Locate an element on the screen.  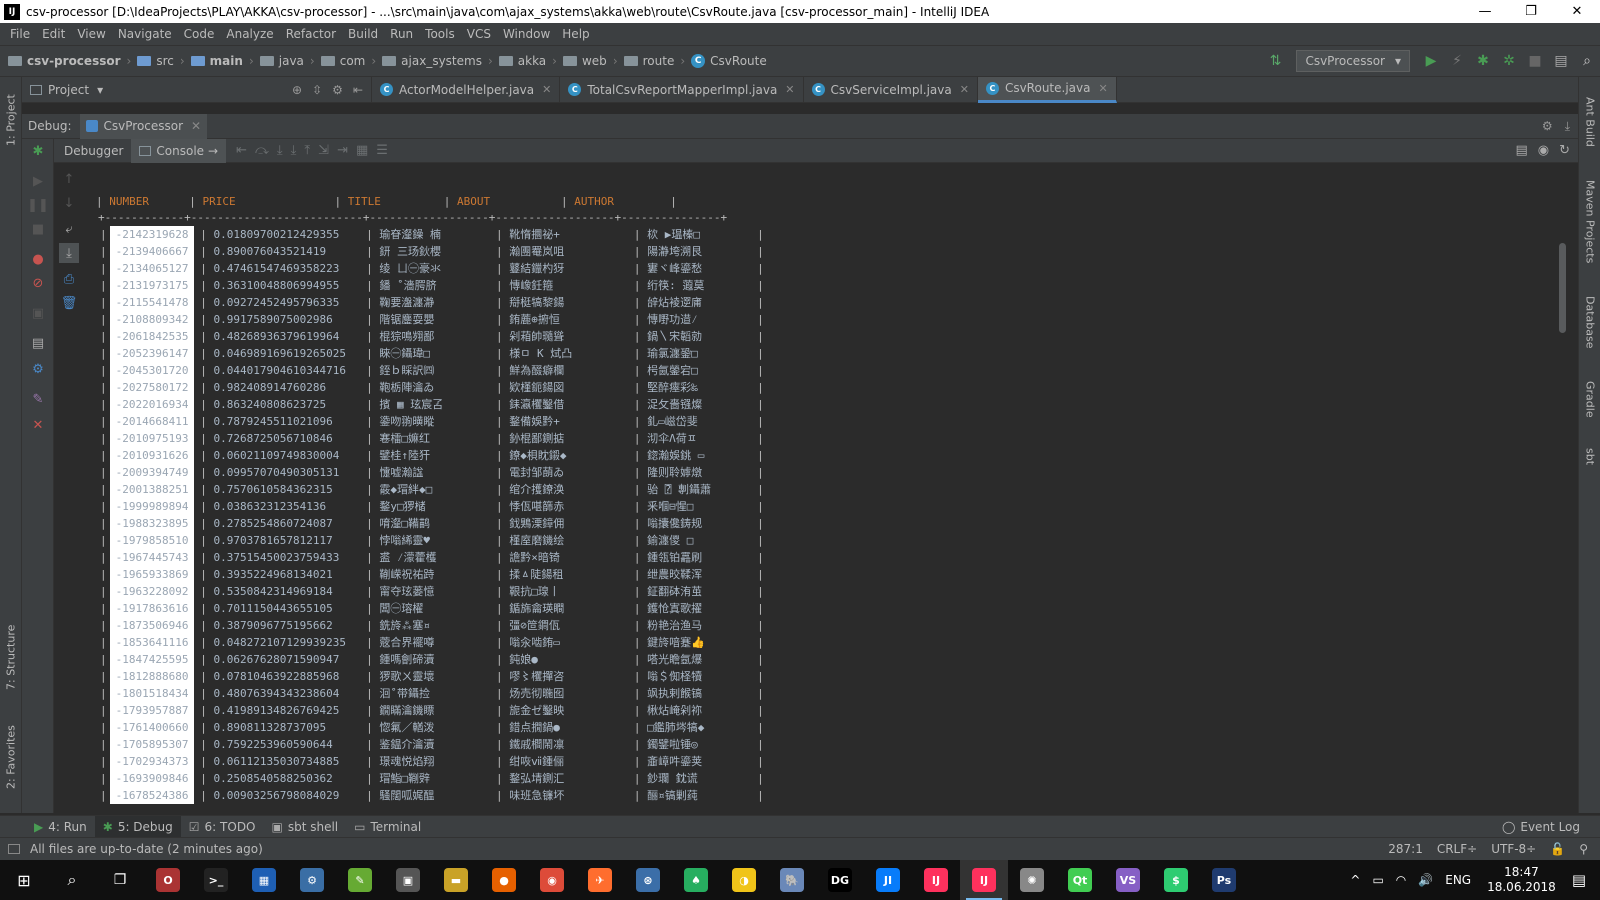
taskbar-app: DG is located at coordinates (840, 880).